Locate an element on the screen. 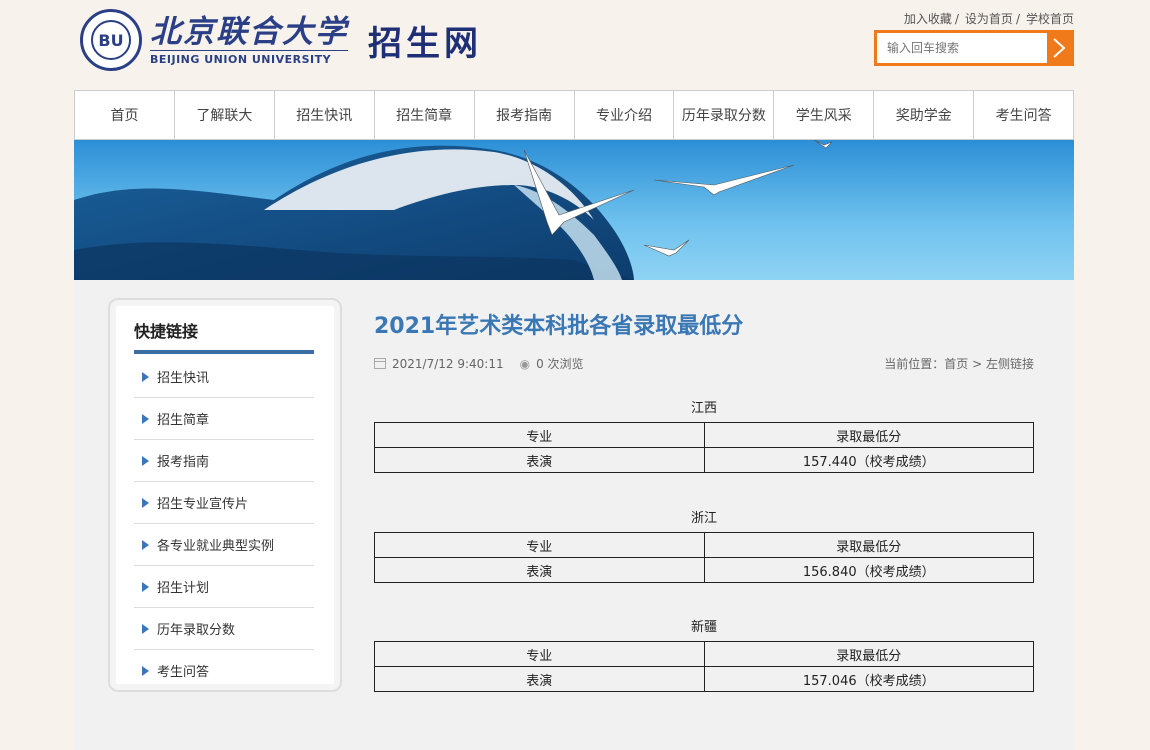 The height and width of the screenshot is (750, 1150). province-block-zhejiang: 浙江 专业 录取最低分 表演 156.840（校考成绩） is located at coordinates (704, 546).